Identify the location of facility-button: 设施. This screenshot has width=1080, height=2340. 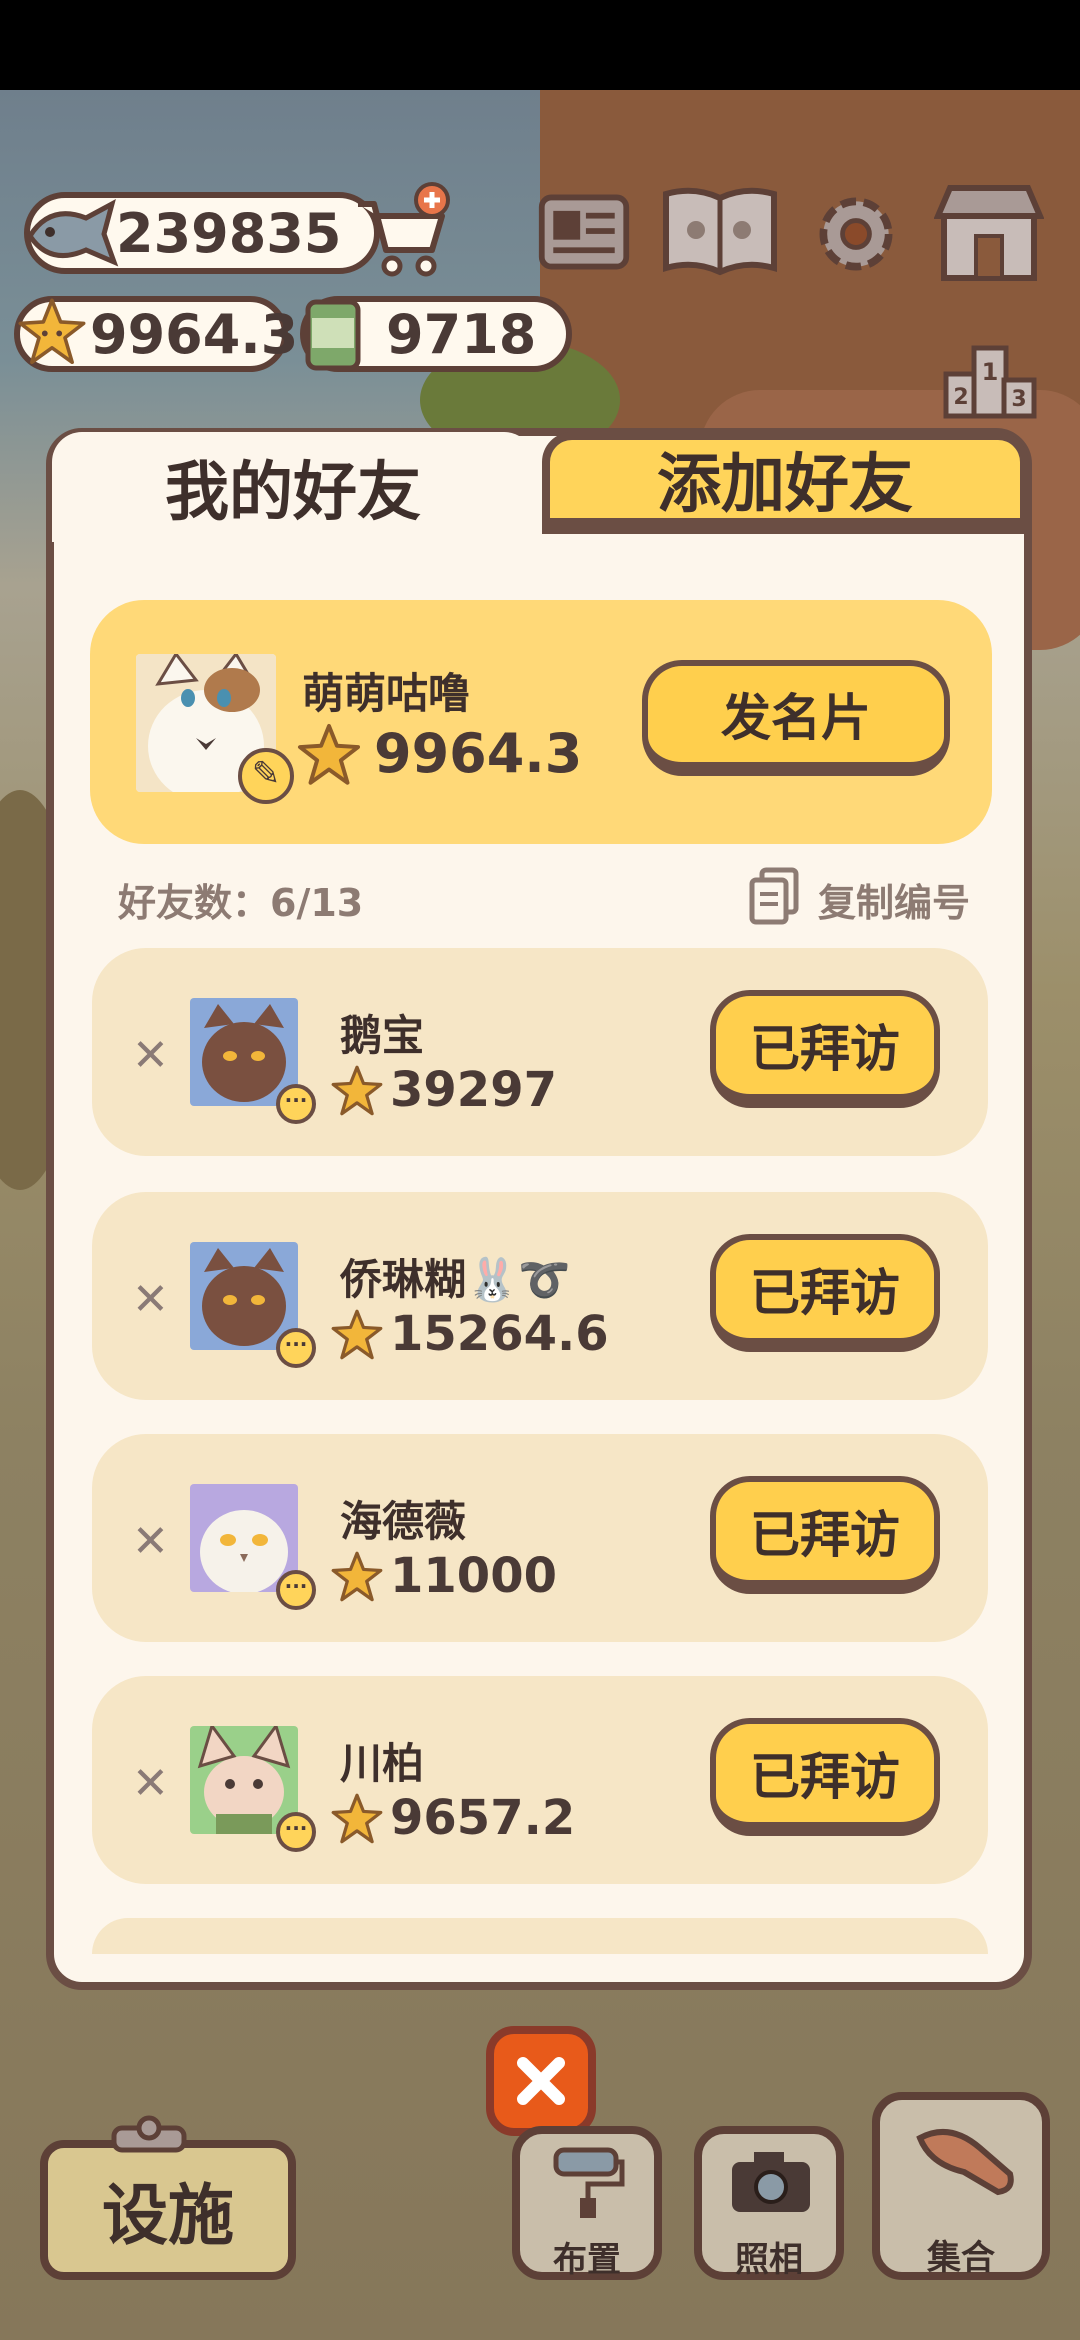
(168, 2210).